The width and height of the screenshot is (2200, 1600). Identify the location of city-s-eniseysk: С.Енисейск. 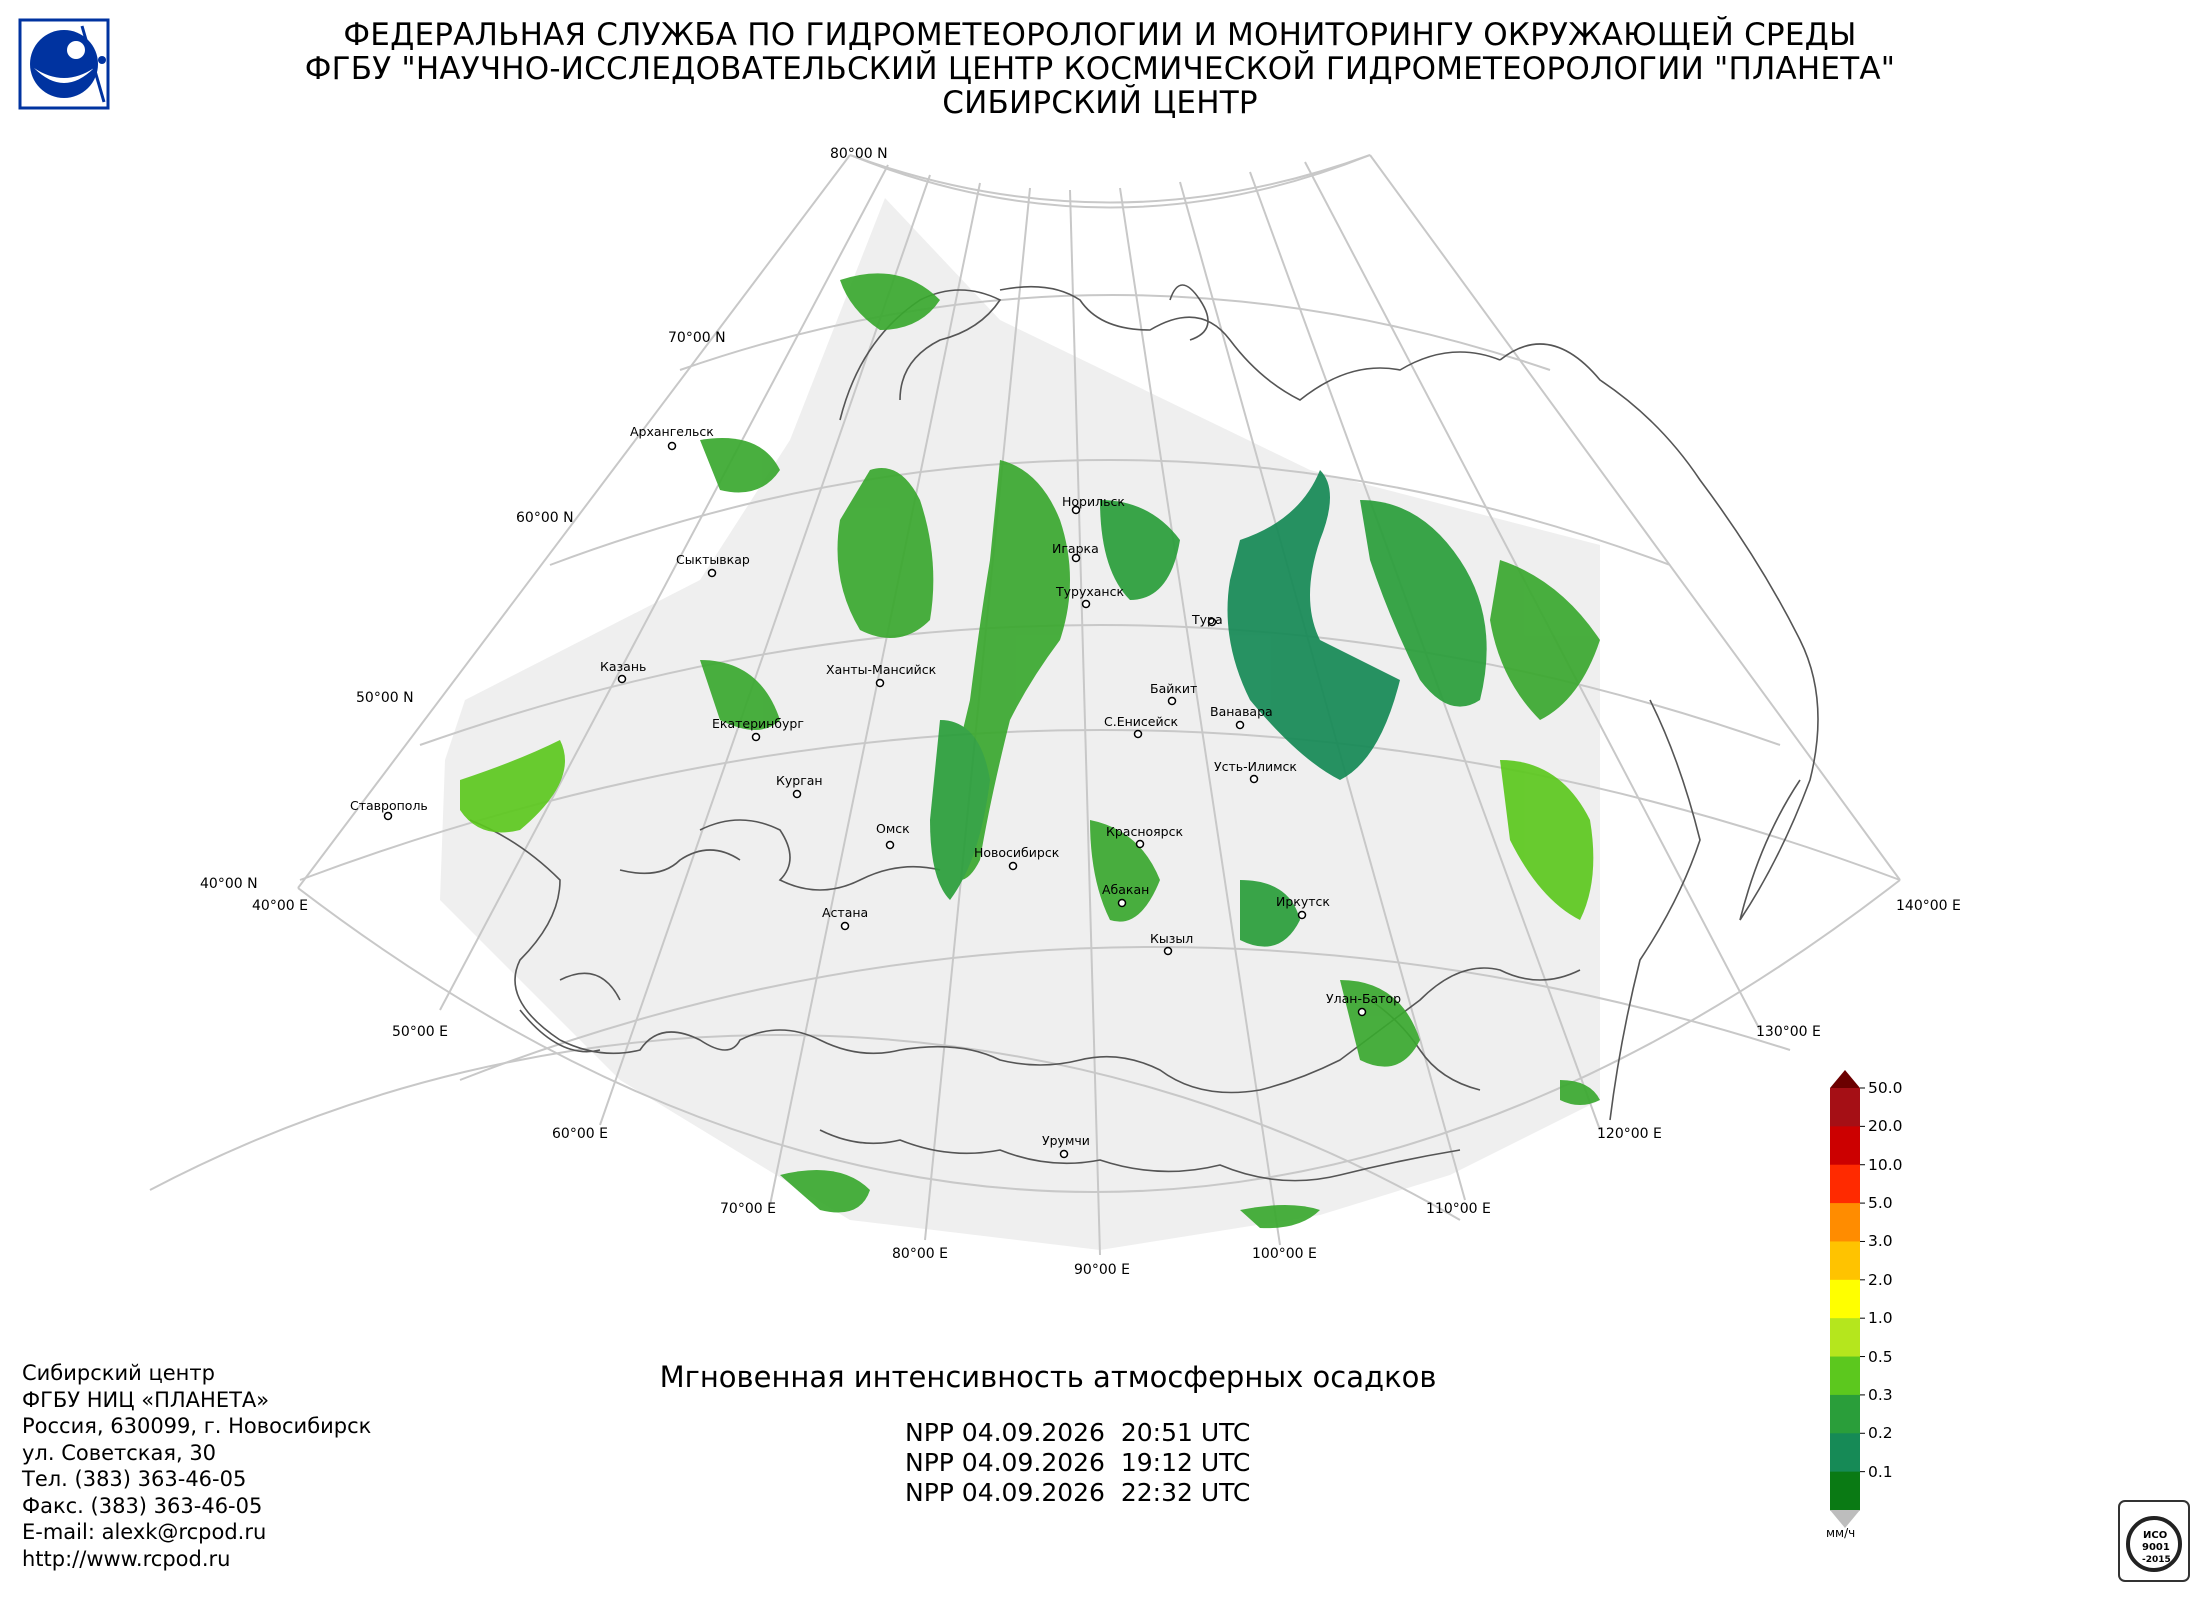
(1141, 721).